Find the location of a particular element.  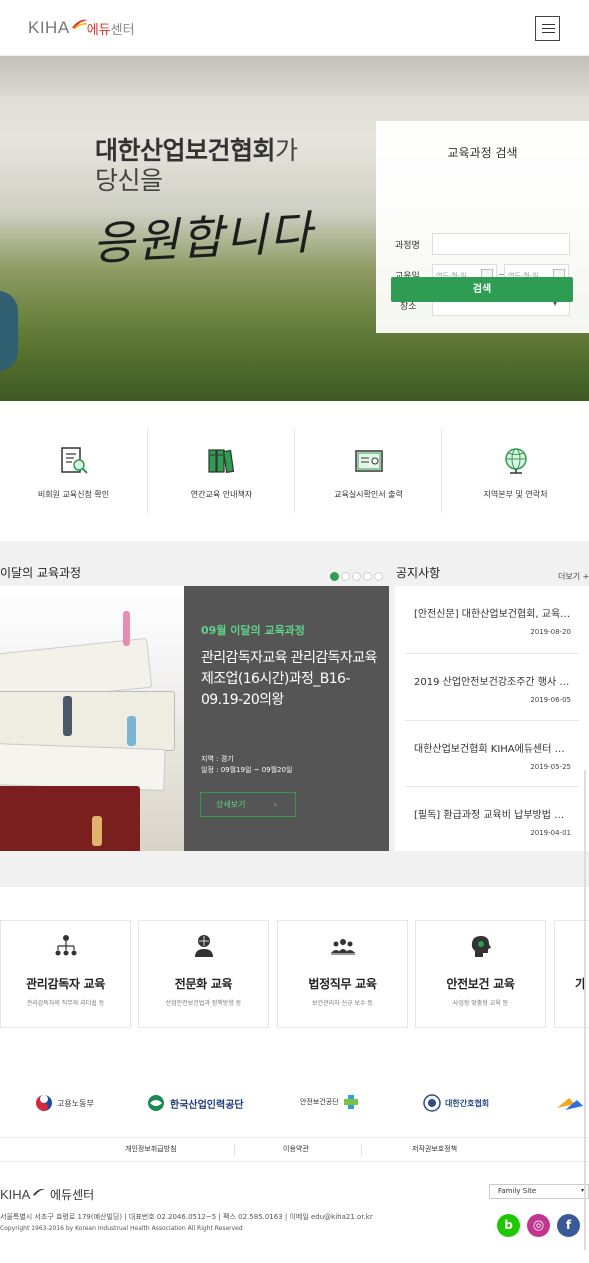

expert-icon is located at coordinates (204, 946).